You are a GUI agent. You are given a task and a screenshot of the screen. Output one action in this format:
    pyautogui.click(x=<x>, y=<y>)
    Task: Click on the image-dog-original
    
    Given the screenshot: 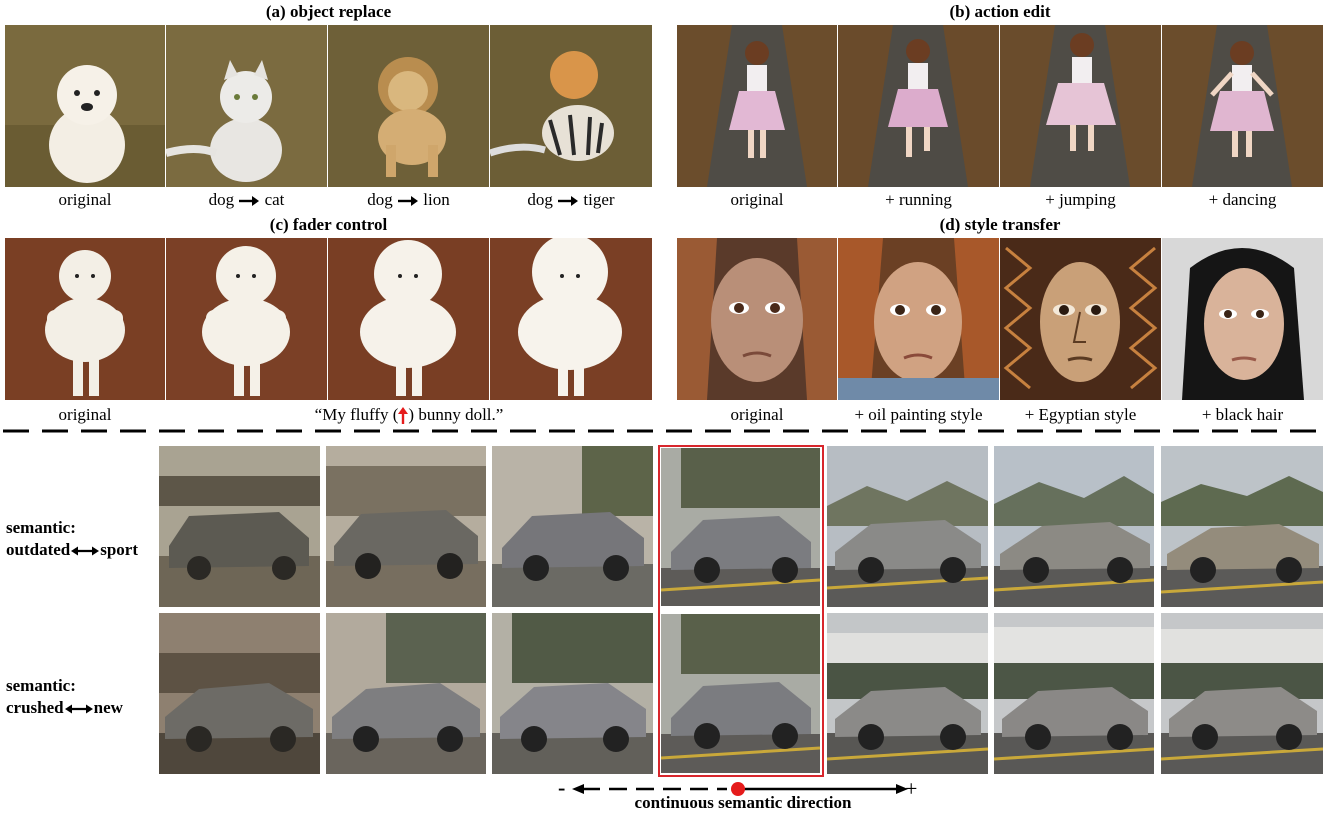 What is the action you would take?
    pyautogui.click(x=85, y=106)
    